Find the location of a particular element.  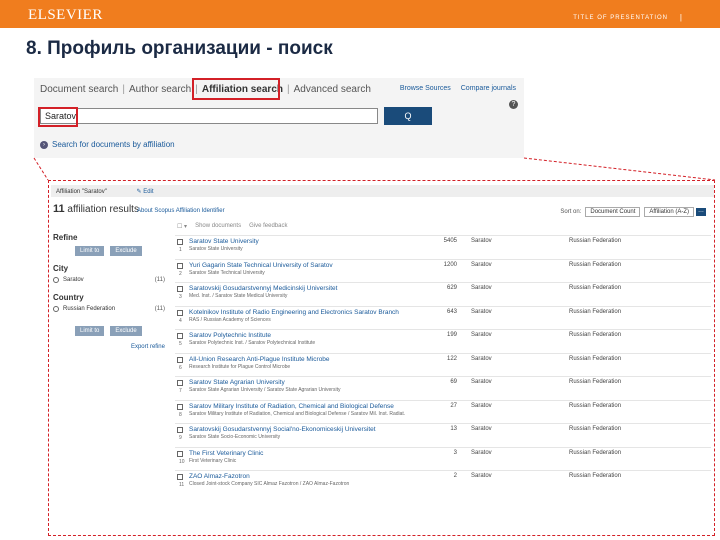

export-refine-link: Export refine is located at coordinates (109, 347).